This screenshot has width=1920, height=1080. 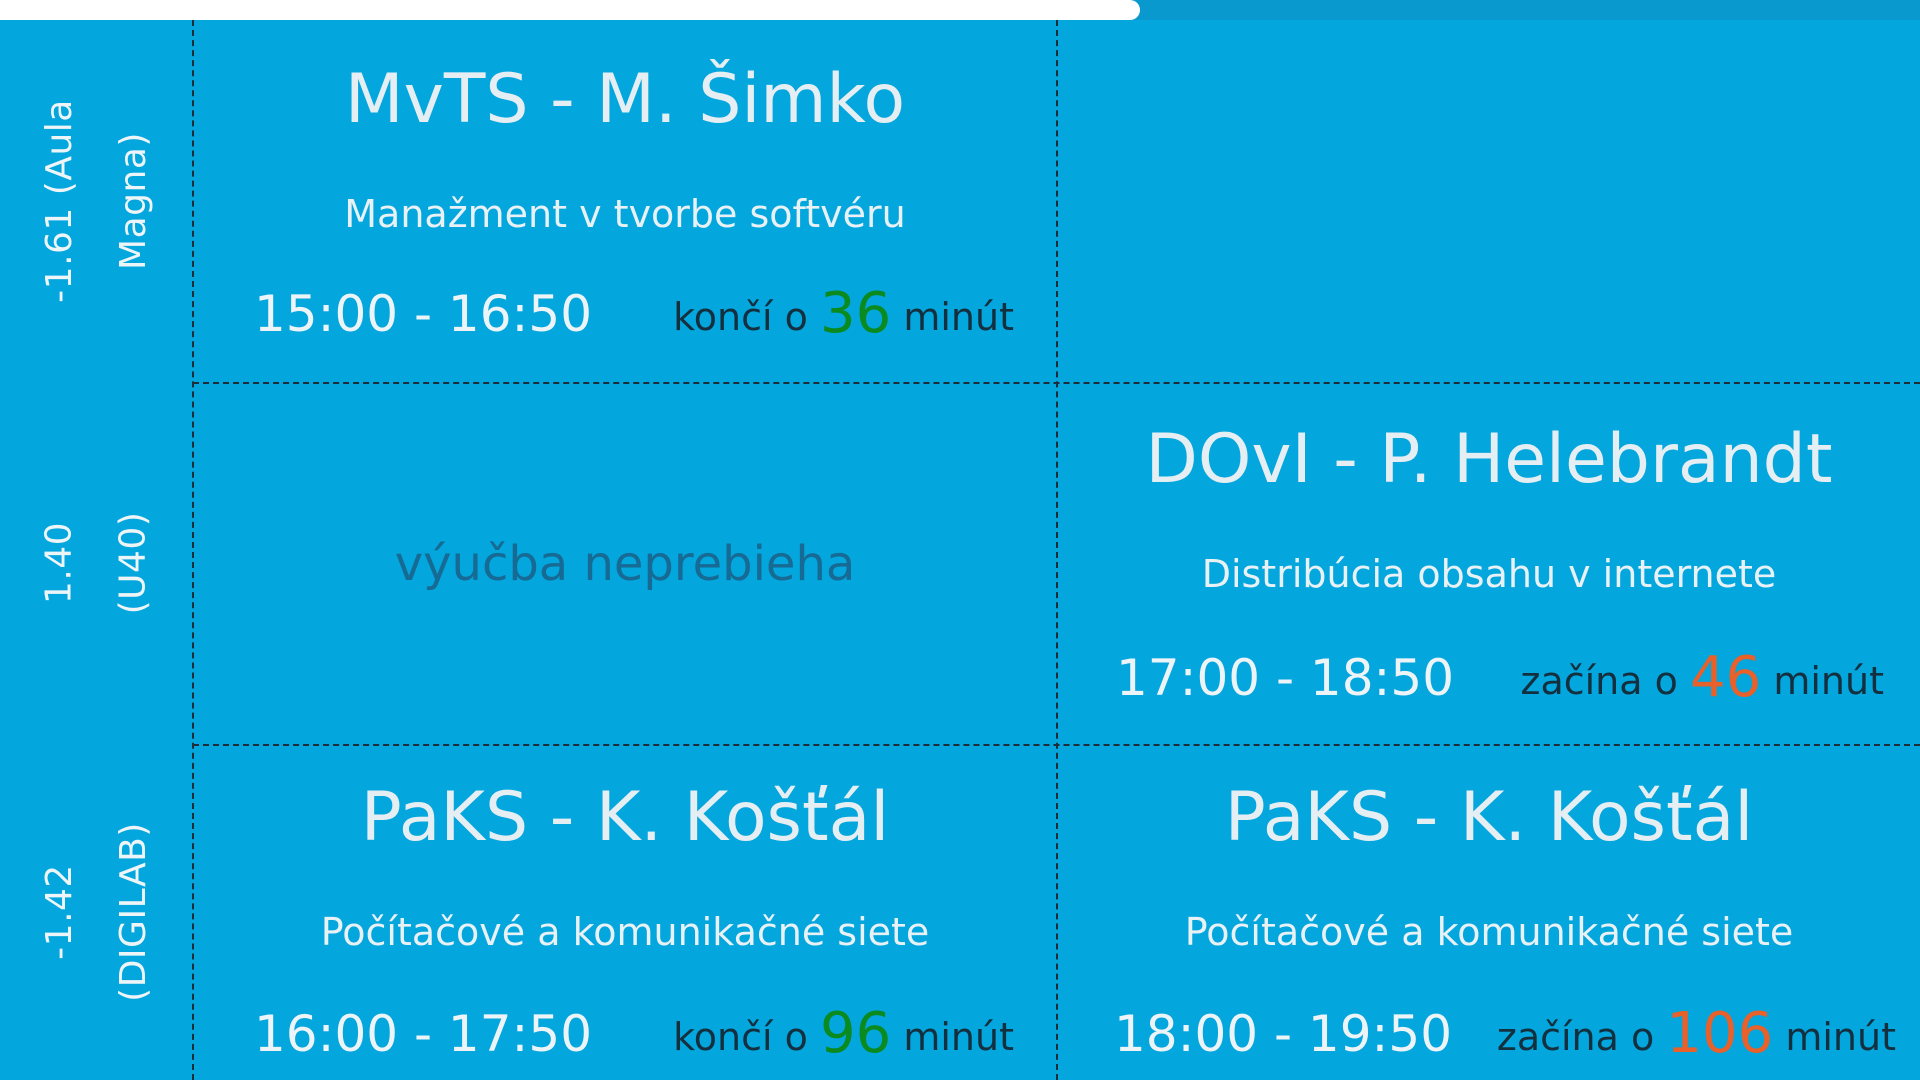 What do you see at coordinates (59, 912) in the screenshot?
I see `room-label-line: -1.42` at bounding box center [59, 912].